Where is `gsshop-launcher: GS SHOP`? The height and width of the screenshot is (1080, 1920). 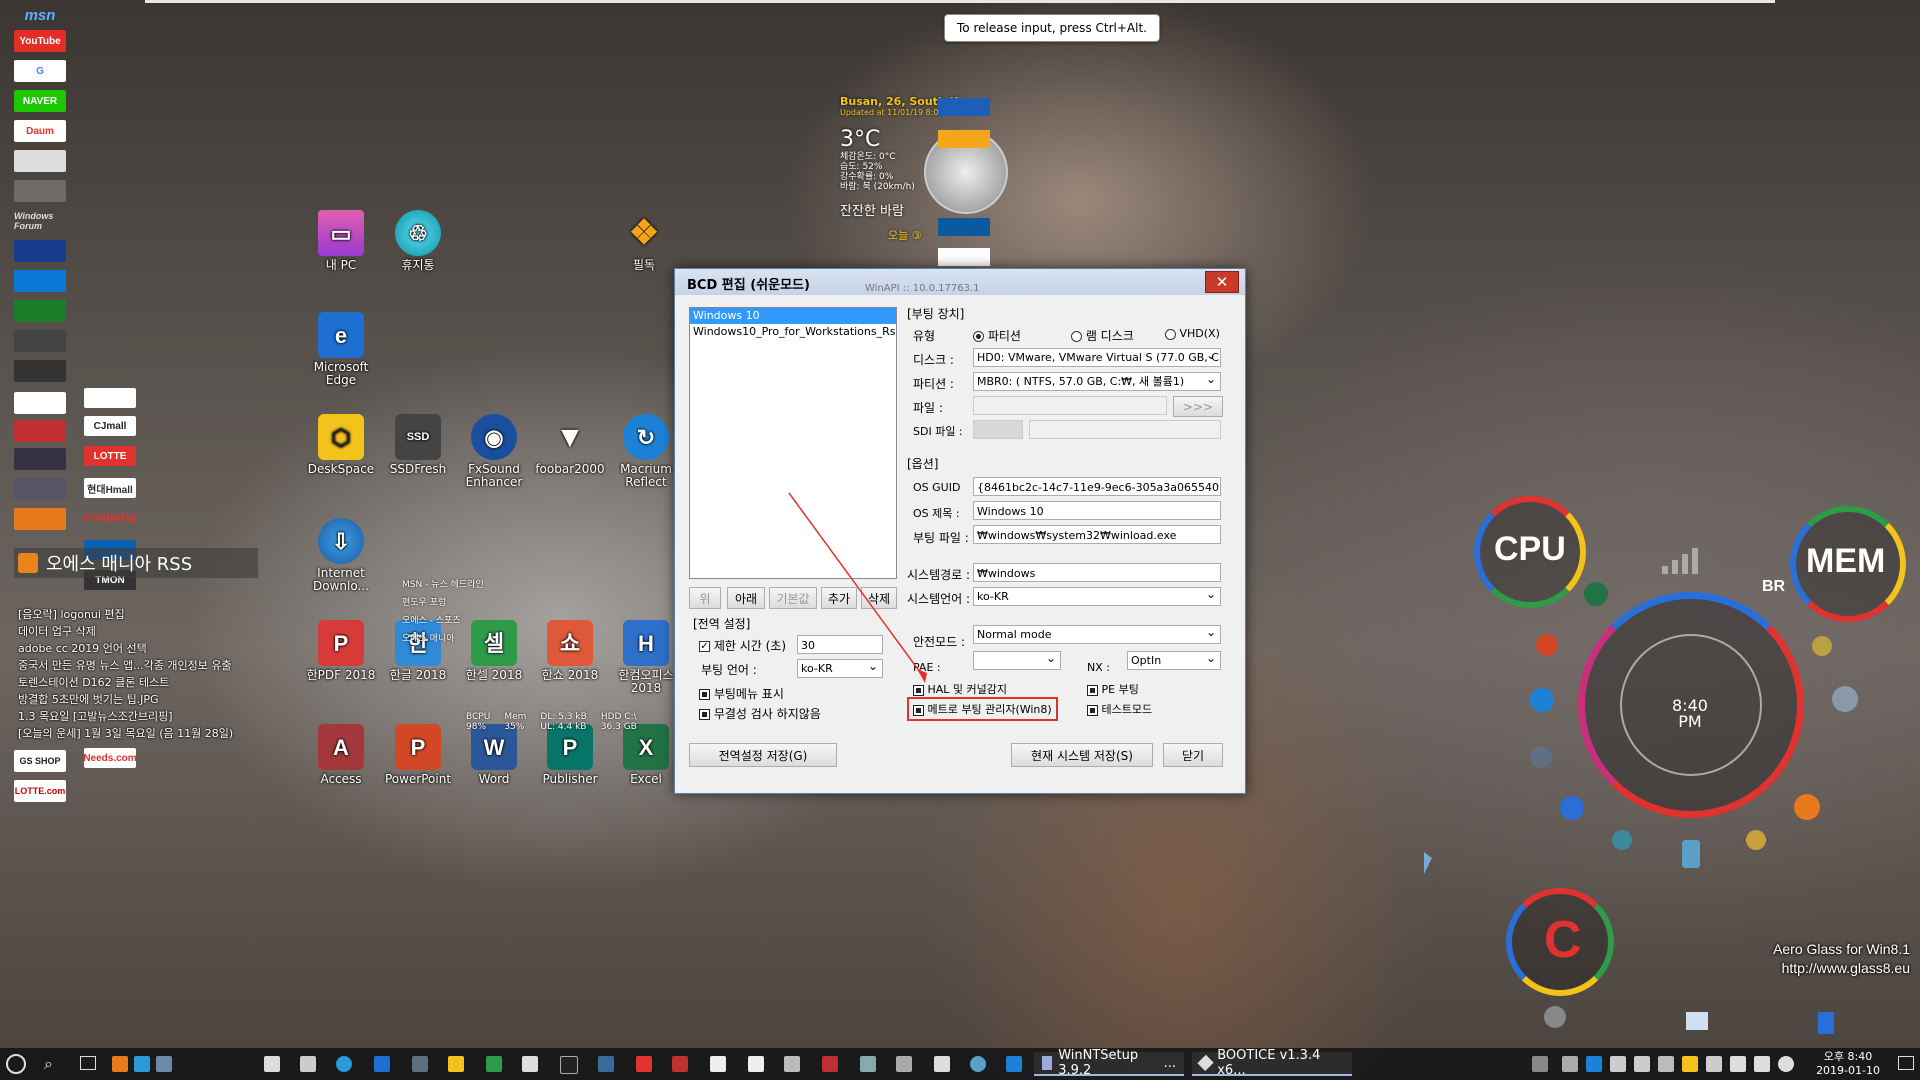
gsshop-launcher: GS SHOP is located at coordinates (40, 761).